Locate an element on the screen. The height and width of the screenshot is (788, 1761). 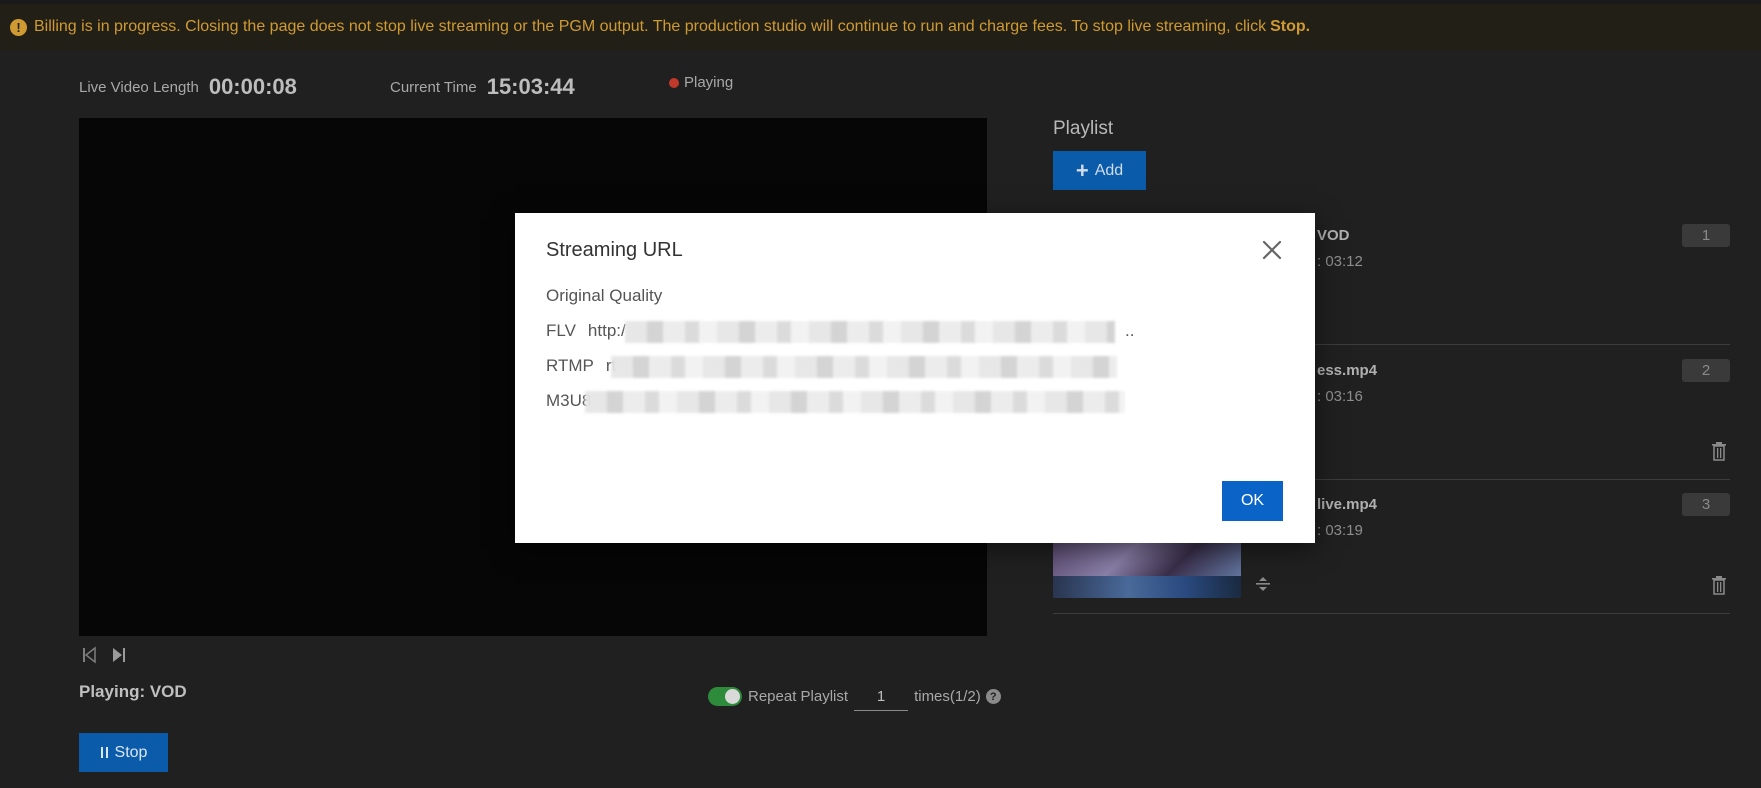
flv-url-tail: .. is located at coordinates (1129, 331).